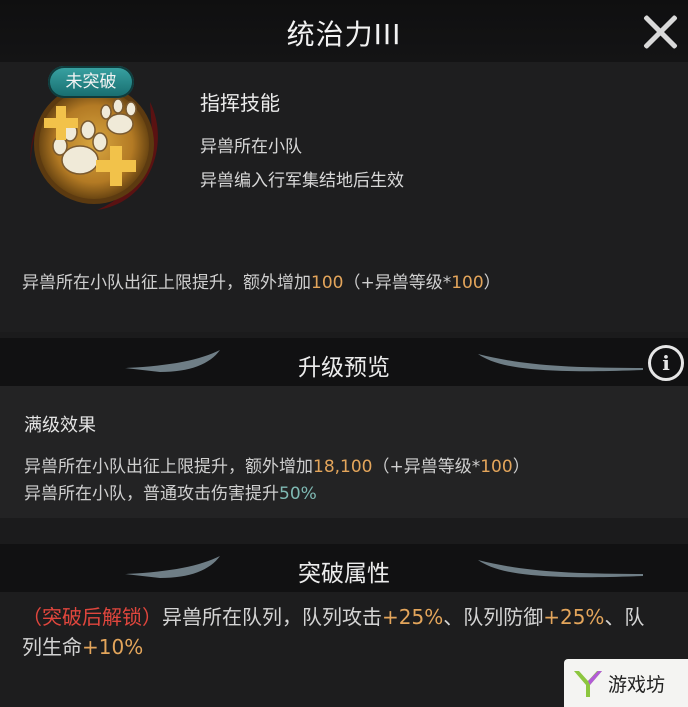 This screenshot has width=688, height=707. What do you see at coordinates (344, 568) in the screenshot?
I see `breakthrough-header: 突破属性` at bounding box center [344, 568].